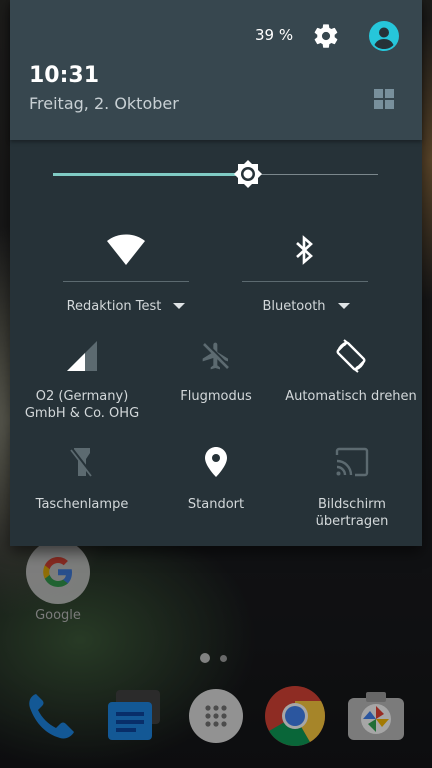  Describe the element at coordinates (294, 306) in the screenshot. I see `bluetooth-label: Bluetooth` at that location.